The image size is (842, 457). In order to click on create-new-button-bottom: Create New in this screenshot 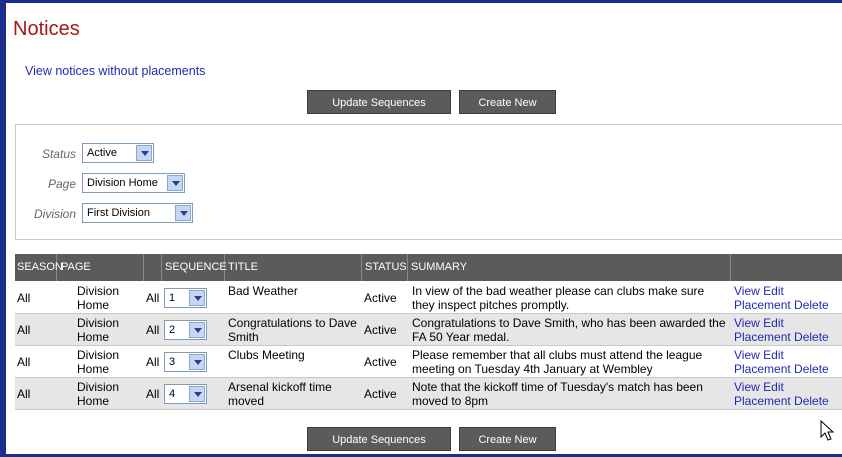, I will do `click(507, 439)`.